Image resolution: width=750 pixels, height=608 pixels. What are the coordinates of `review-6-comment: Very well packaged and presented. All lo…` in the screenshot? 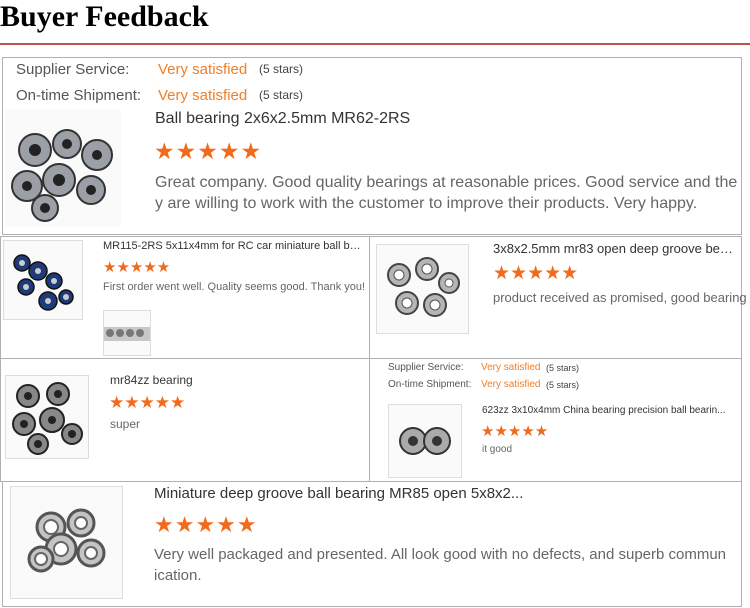 It's located at (440, 565).